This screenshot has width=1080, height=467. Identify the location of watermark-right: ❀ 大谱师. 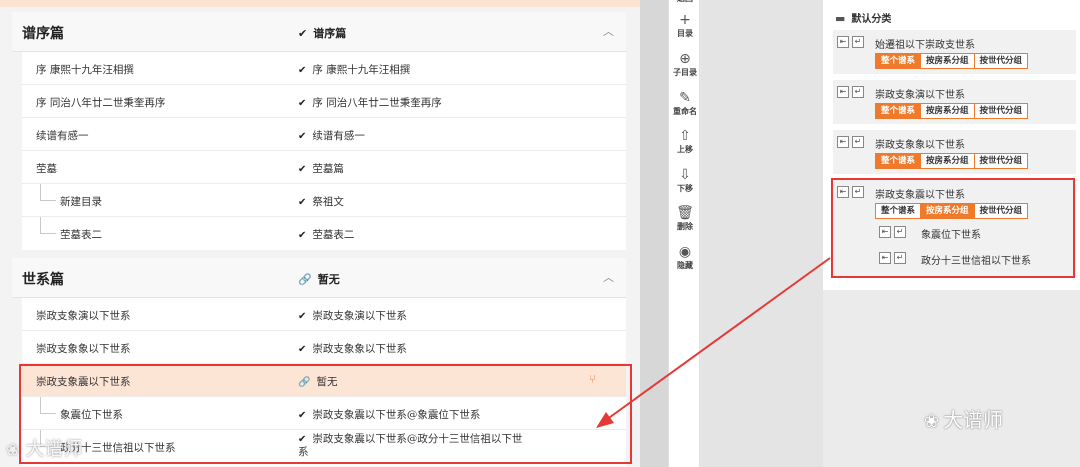
(964, 420).